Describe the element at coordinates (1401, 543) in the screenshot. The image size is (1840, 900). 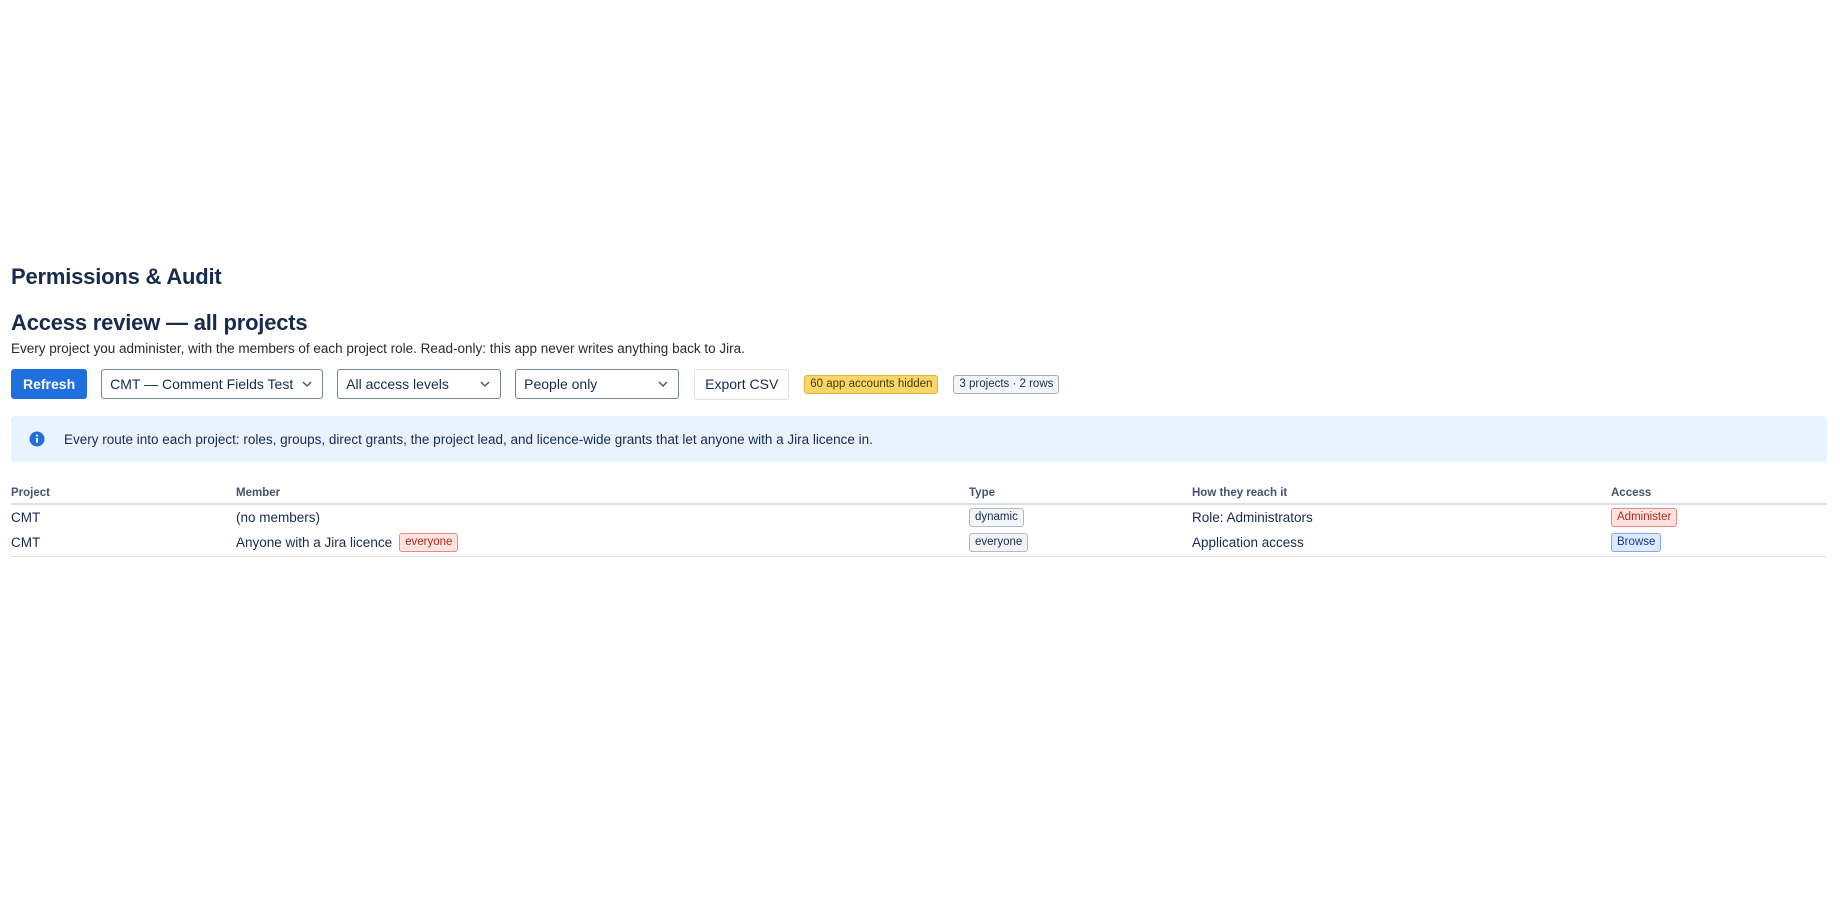
I see `cell-route: Application access` at that location.